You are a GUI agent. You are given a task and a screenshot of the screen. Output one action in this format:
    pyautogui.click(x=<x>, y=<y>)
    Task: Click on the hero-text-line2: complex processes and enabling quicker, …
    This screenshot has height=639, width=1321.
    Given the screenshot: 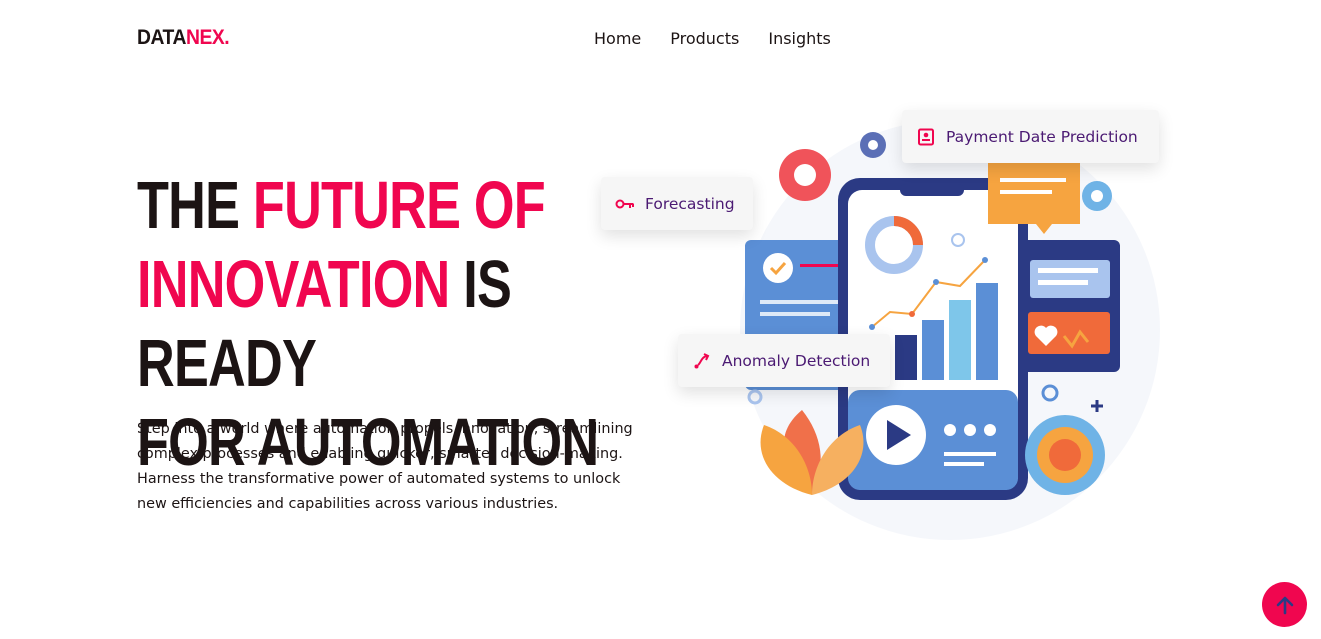 What is the action you would take?
    pyautogui.click(x=380, y=454)
    